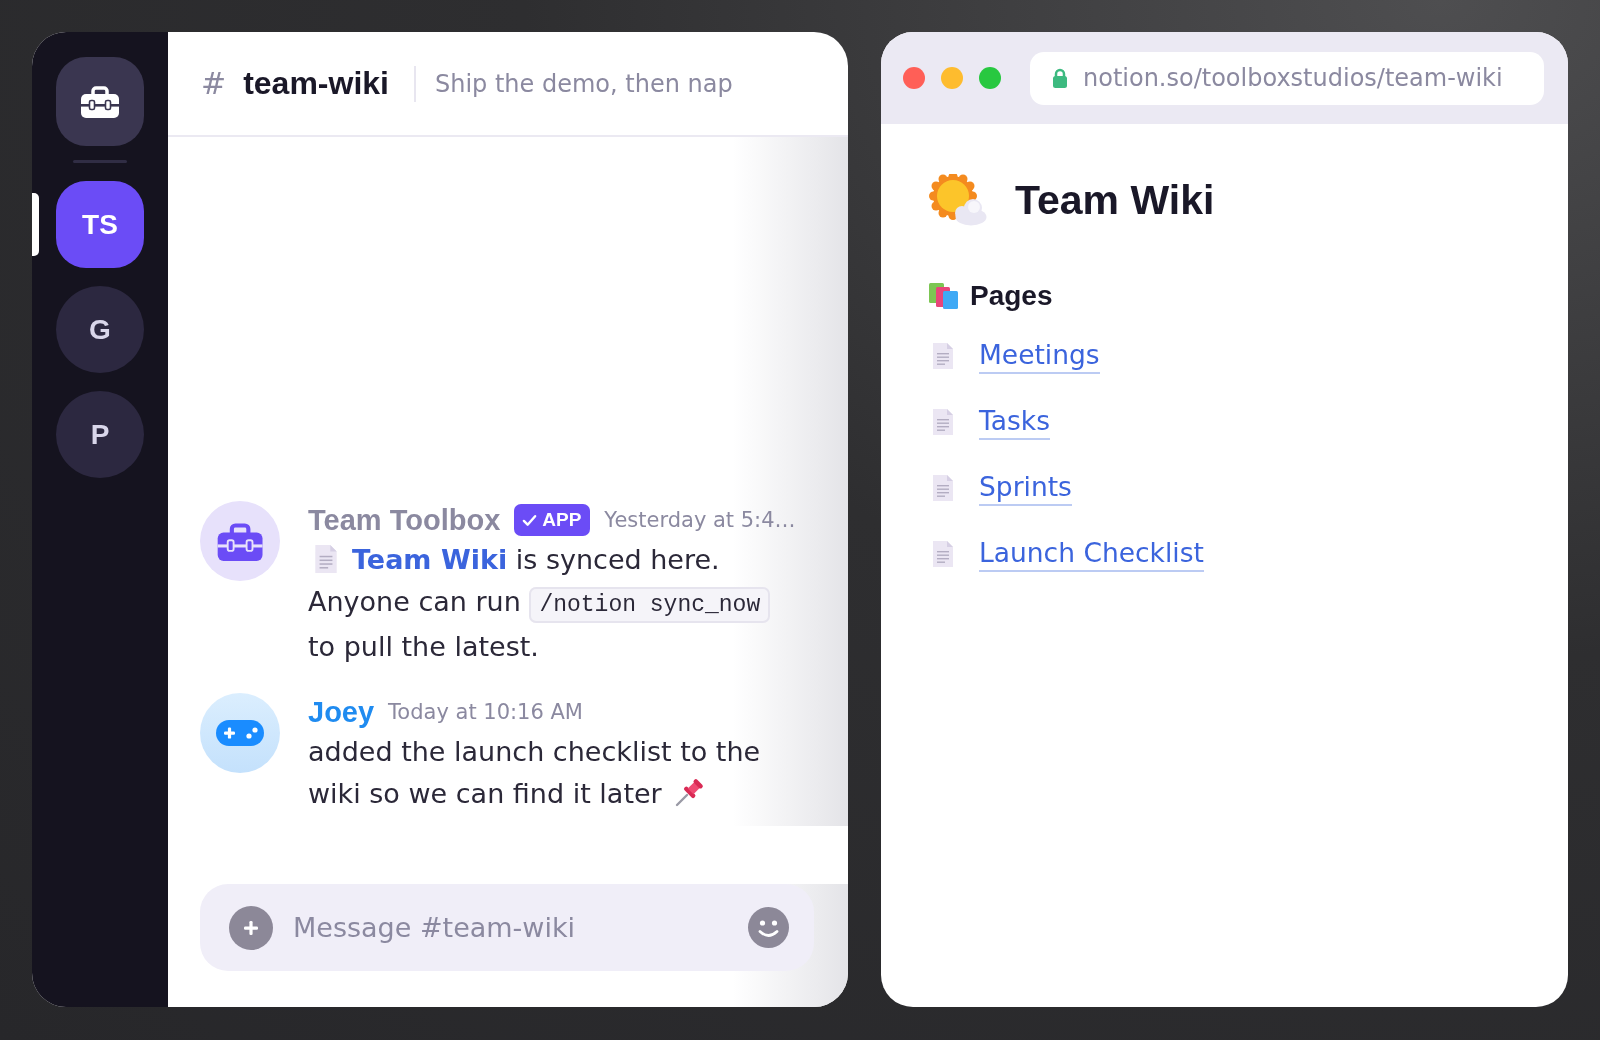 The image size is (1600, 1040). What do you see at coordinates (240, 733) in the screenshot?
I see `gamepad-icon` at bounding box center [240, 733].